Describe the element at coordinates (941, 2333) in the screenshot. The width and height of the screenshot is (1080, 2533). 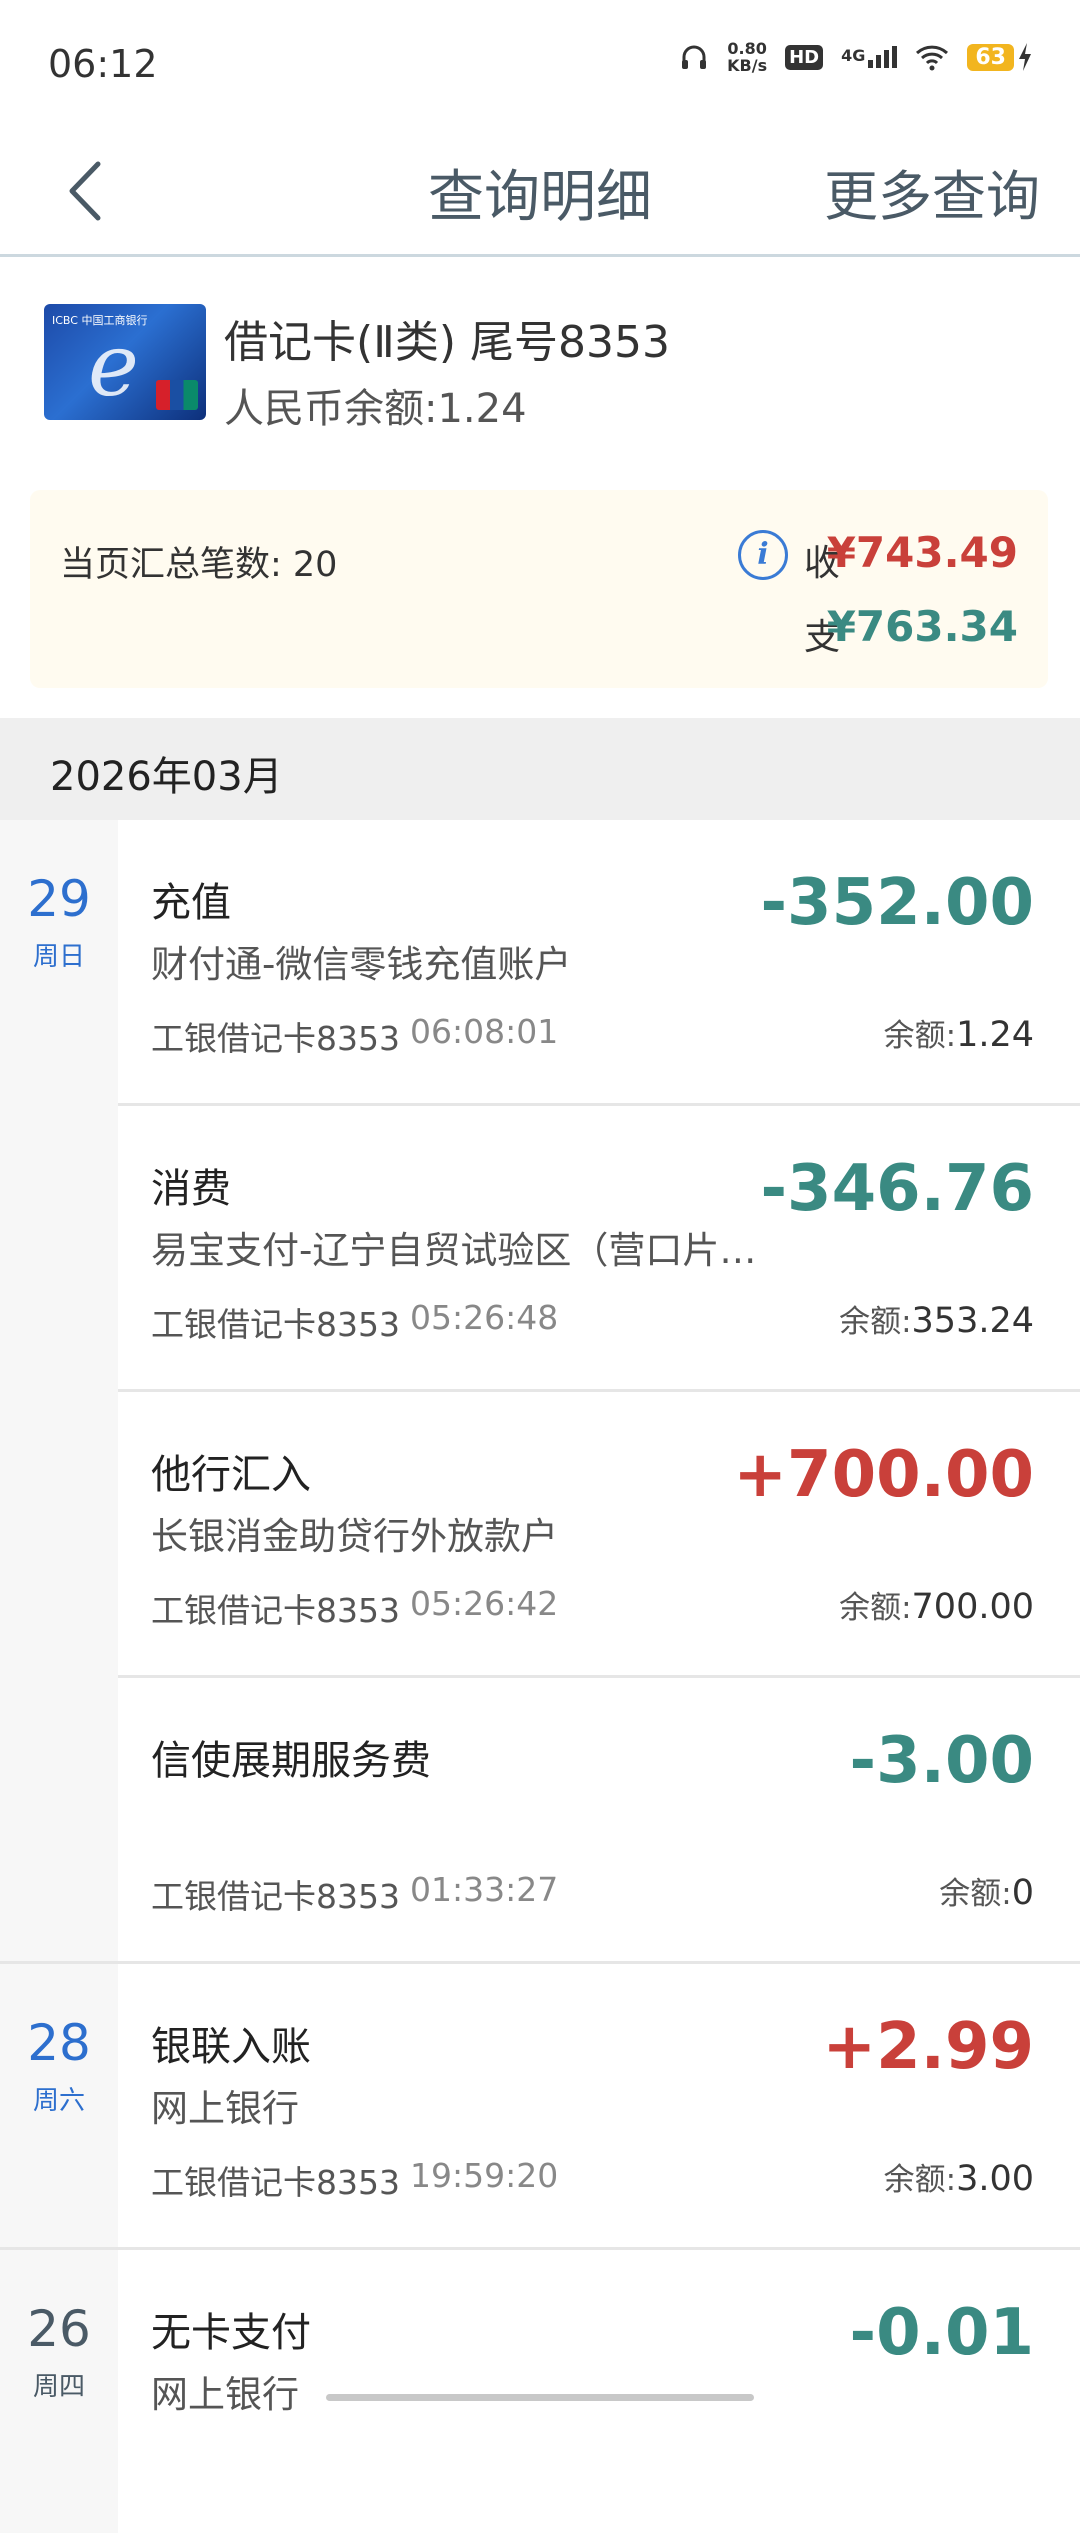
I see `transaction-amount: -0.01` at that location.